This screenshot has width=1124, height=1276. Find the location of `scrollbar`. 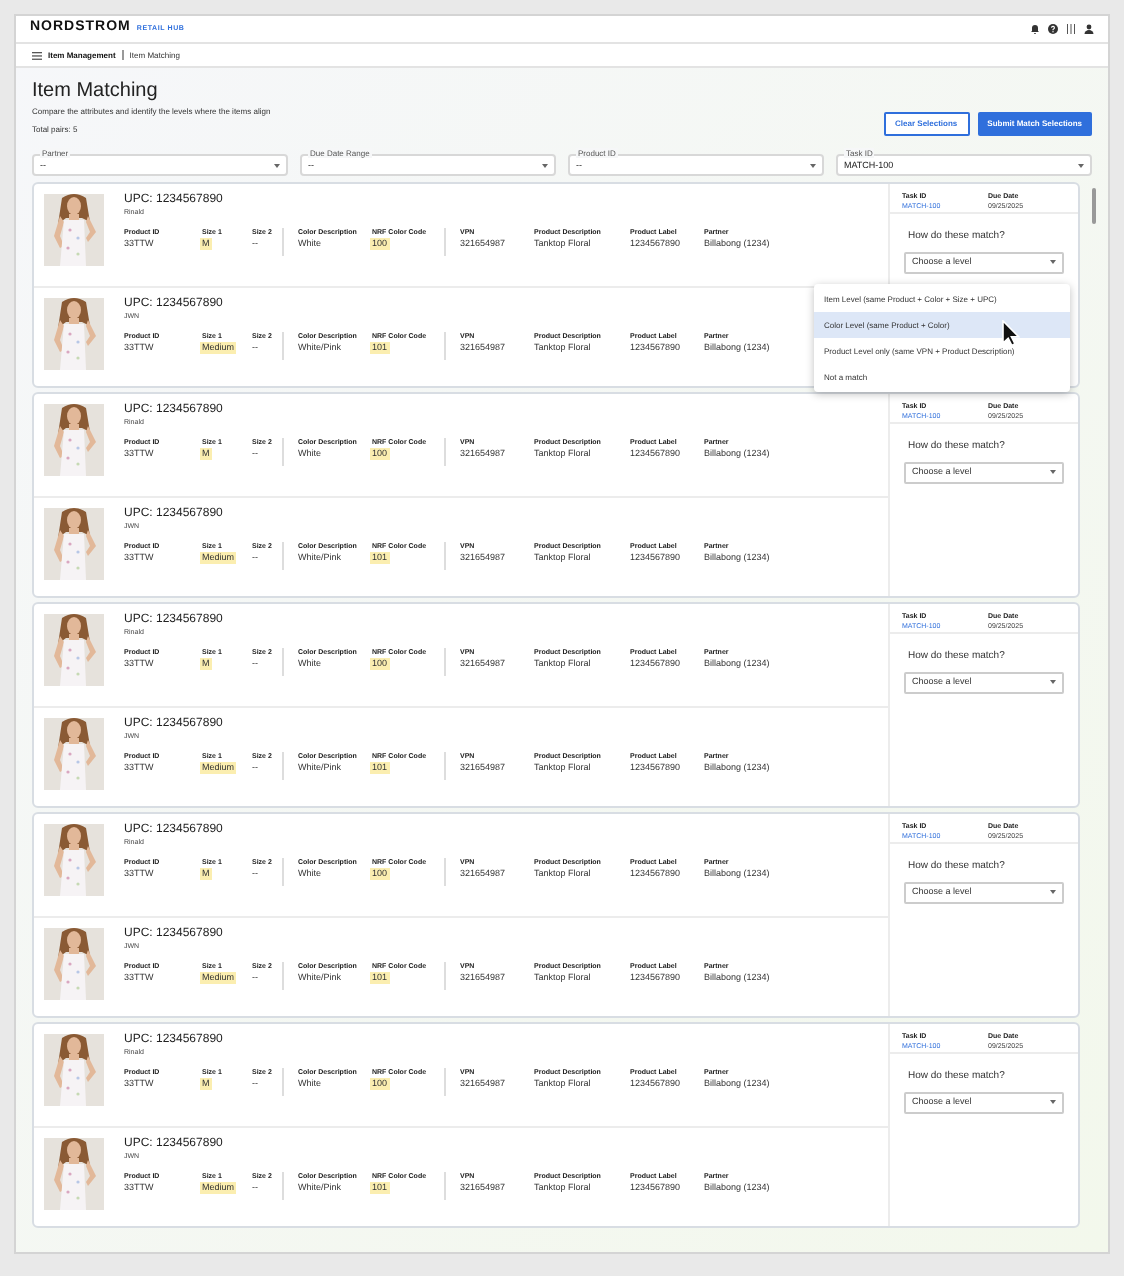

scrollbar is located at coordinates (1094, 206).